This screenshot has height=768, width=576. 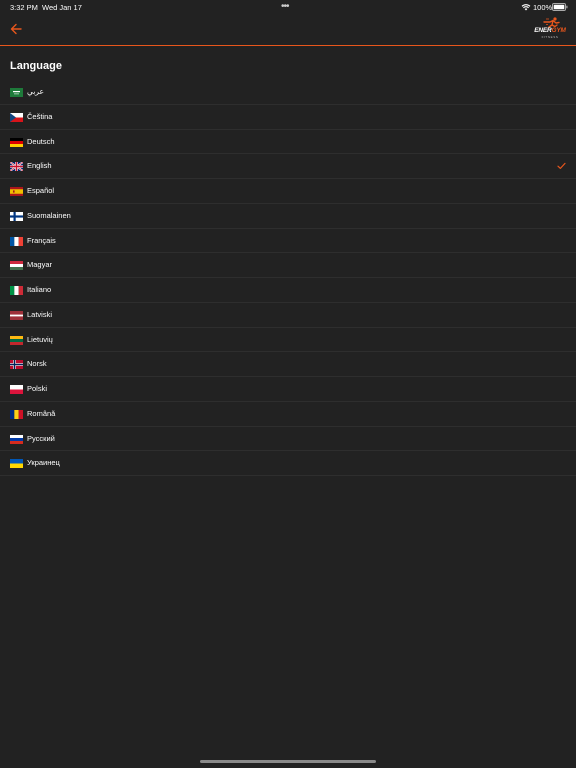 What do you see at coordinates (543, 7) in the screenshot?
I see `battery-percent: 100%` at bounding box center [543, 7].